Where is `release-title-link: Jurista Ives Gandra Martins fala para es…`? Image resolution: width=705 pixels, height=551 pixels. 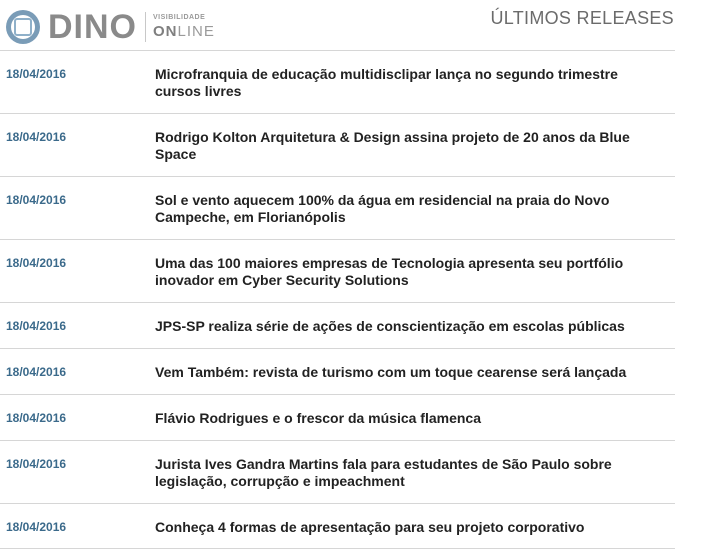 release-title-link: Jurista Ives Gandra Martins fala para es… is located at coordinates (405, 473).